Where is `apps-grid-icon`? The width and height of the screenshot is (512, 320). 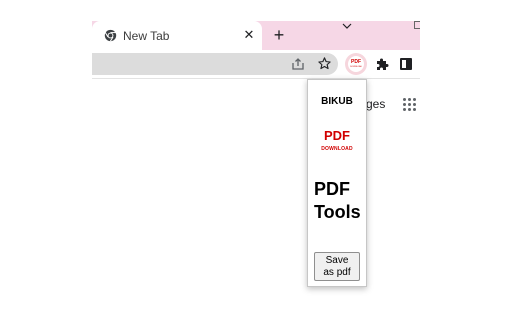 apps-grid-icon is located at coordinates (410, 105).